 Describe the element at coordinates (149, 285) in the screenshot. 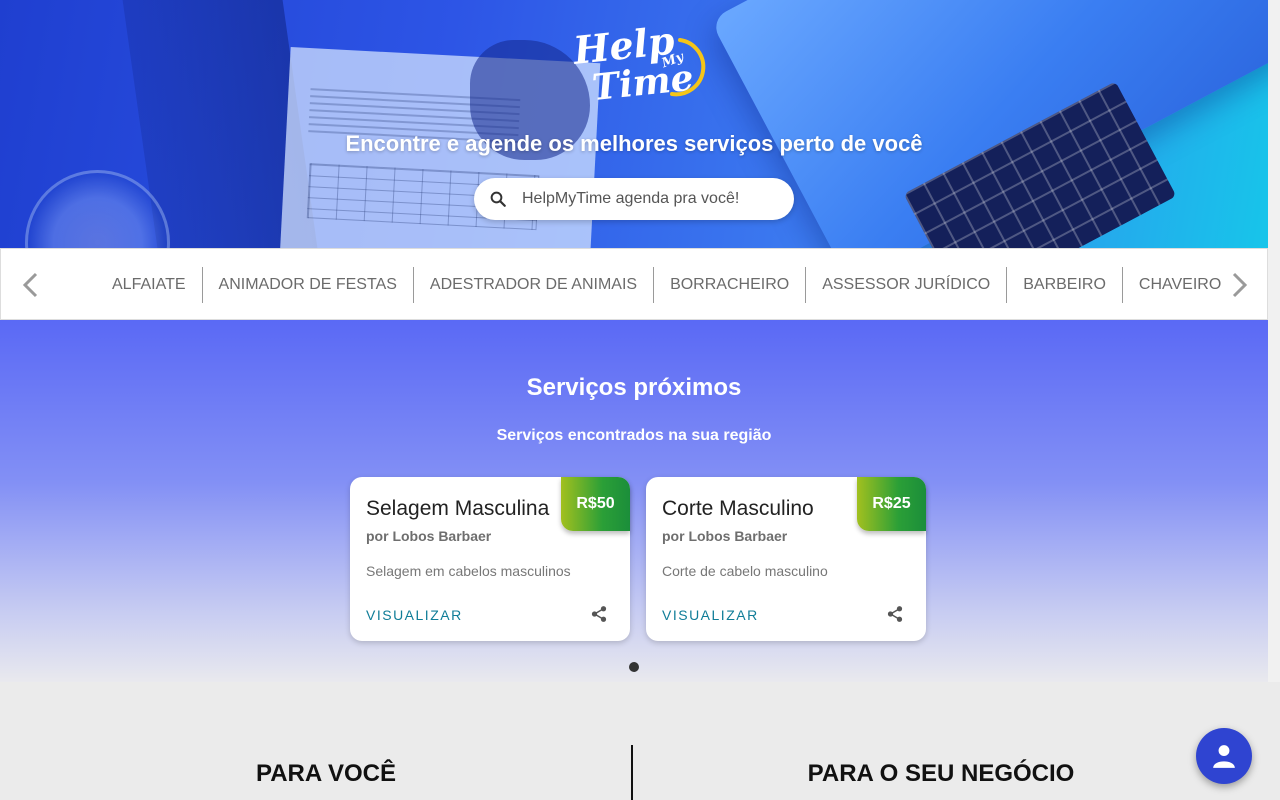

I see `category-item-alfaiate: ALFAIATE` at that location.